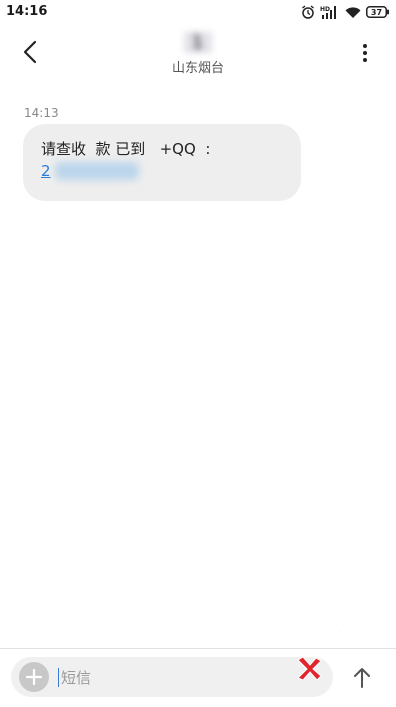 This screenshot has height=707, width=396. Describe the element at coordinates (198, 12) in the screenshot. I see `status-bar: 14:16 HD 37` at that location.